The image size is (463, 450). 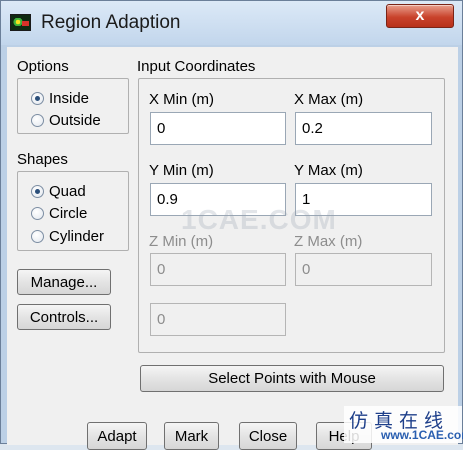 What do you see at coordinates (111, 22) in the screenshot?
I see `window-title: Region Adaption` at bounding box center [111, 22].